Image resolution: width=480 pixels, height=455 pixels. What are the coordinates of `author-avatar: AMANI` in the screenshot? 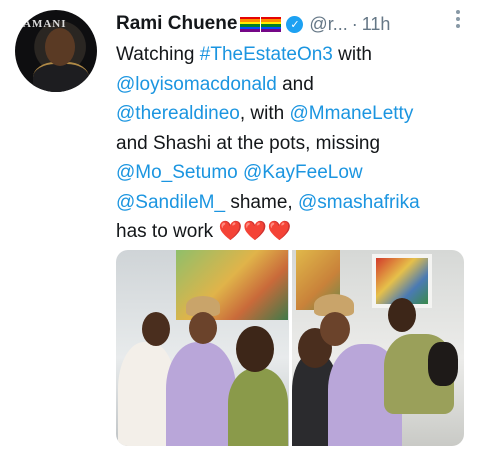 It's located at (56, 51).